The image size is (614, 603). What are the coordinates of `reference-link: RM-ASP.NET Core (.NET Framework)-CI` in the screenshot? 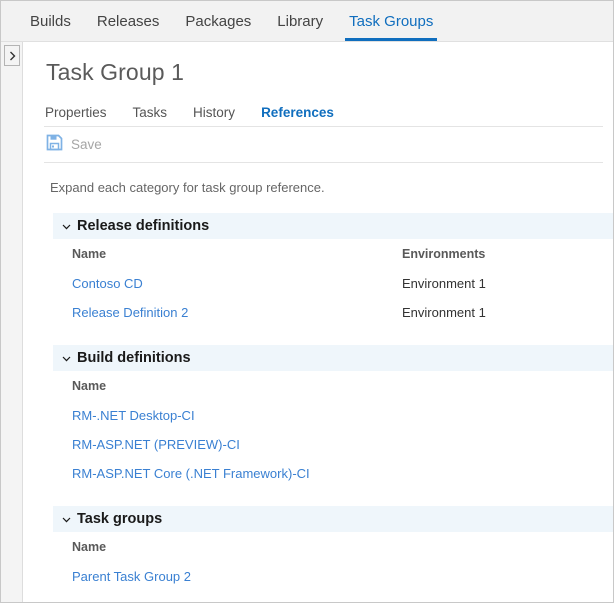 It's located at (237, 473).